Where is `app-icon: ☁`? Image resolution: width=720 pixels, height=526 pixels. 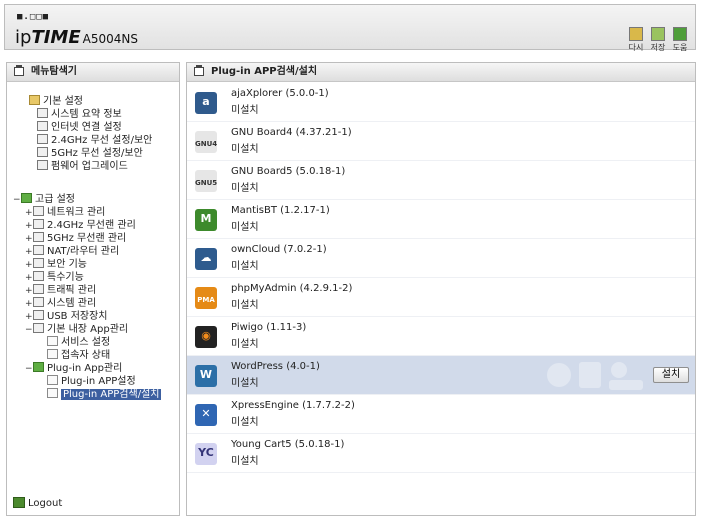
app-icon: ☁ is located at coordinates (206, 259).